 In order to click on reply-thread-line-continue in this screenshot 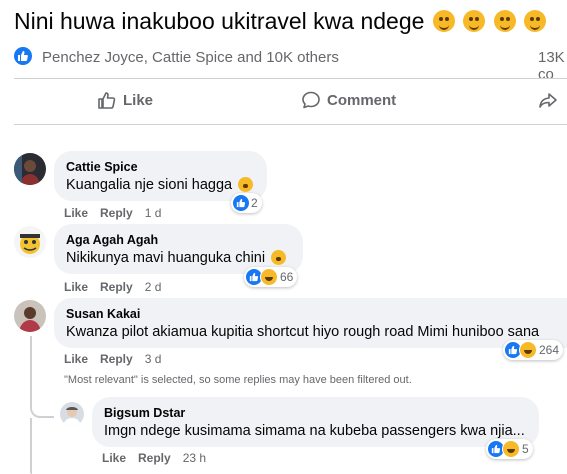, I will do `click(31, 446)`.